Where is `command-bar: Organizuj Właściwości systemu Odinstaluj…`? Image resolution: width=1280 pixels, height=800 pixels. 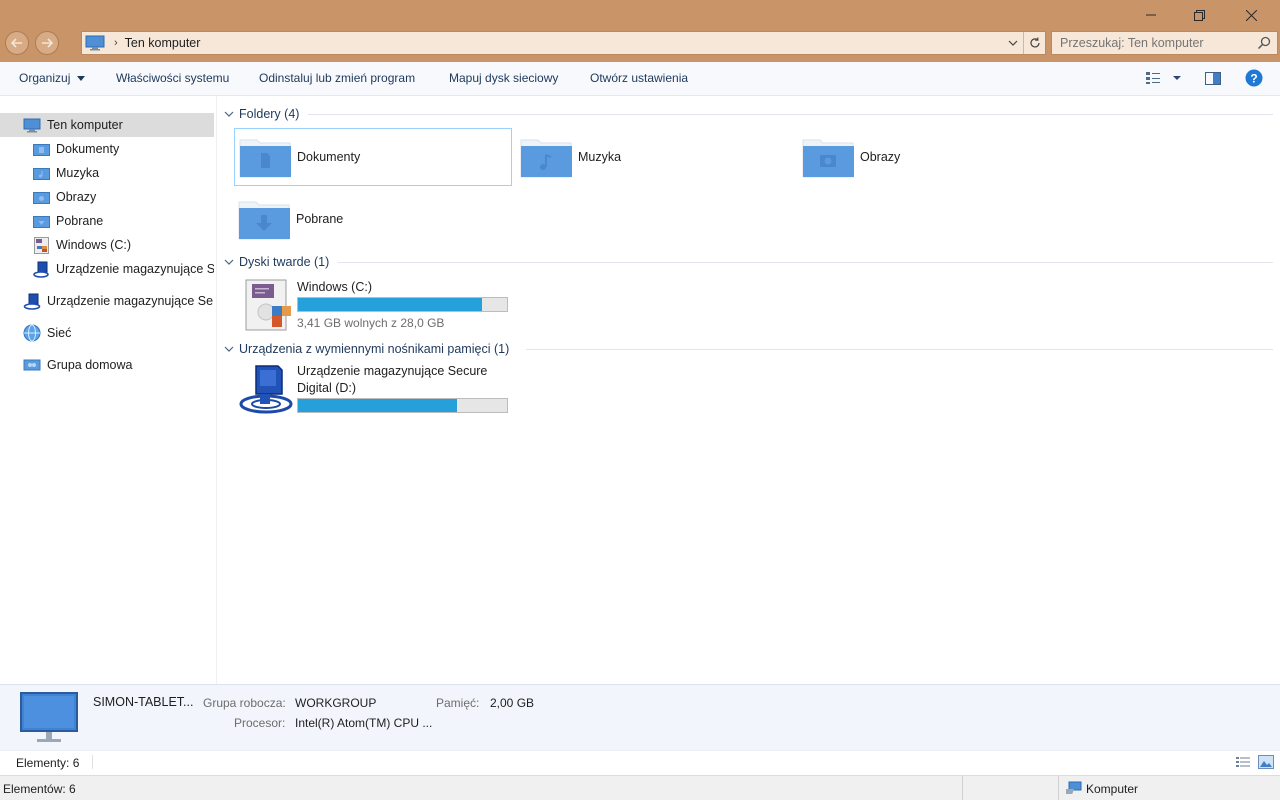 command-bar: Organizuj Właściwości systemu Odinstaluj… is located at coordinates (640, 79).